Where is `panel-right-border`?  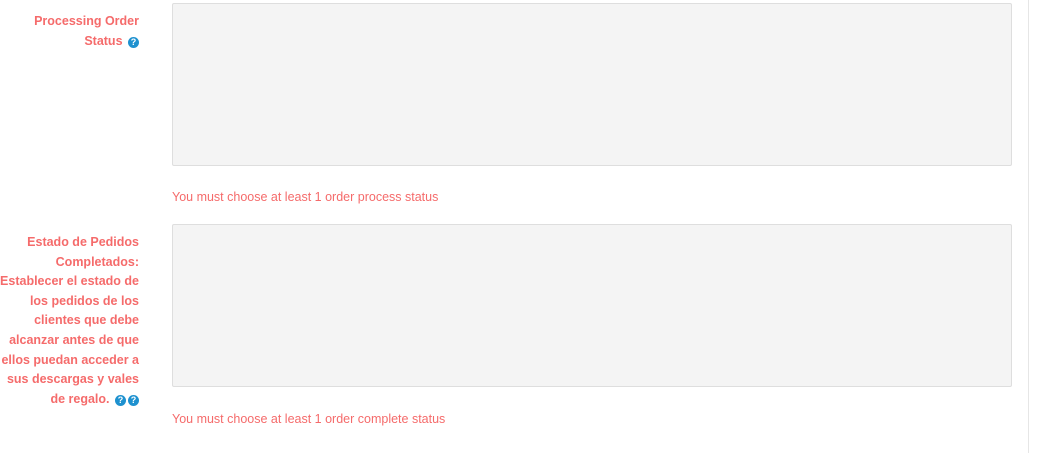 panel-right-border is located at coordinates (1028, 226).